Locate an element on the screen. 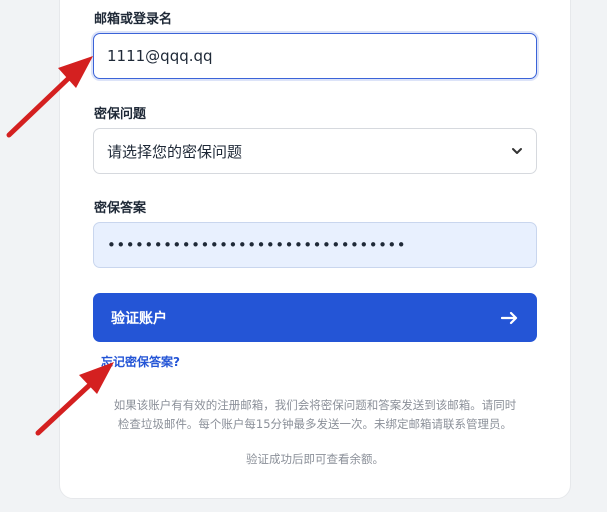 This screenshot has width=607, height=512. email-label: 邮箱或登录名 is located at coordinates (133, 19).